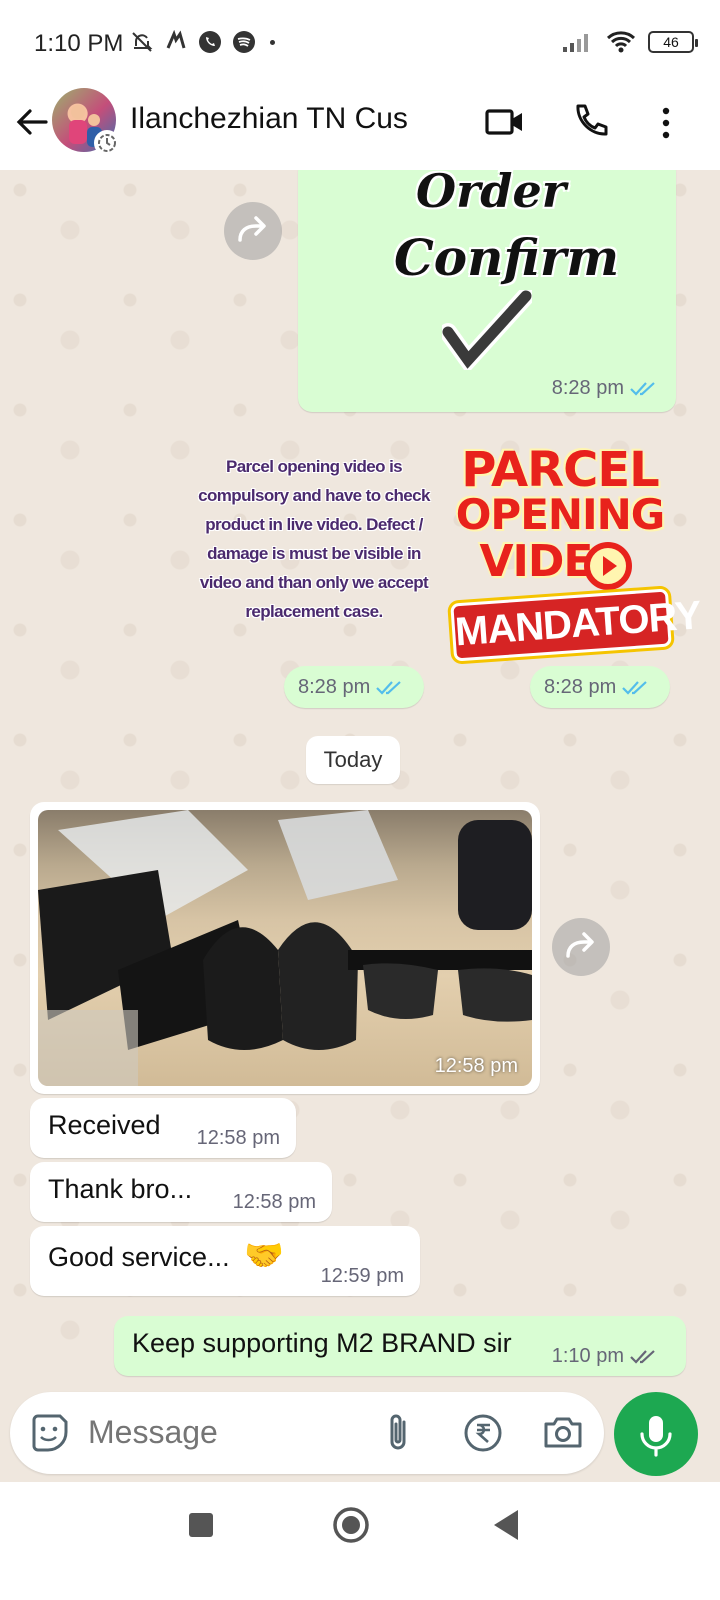 This screenshot has height=1600, width=720. I want to click on spotify-icon, so click(244, 42).